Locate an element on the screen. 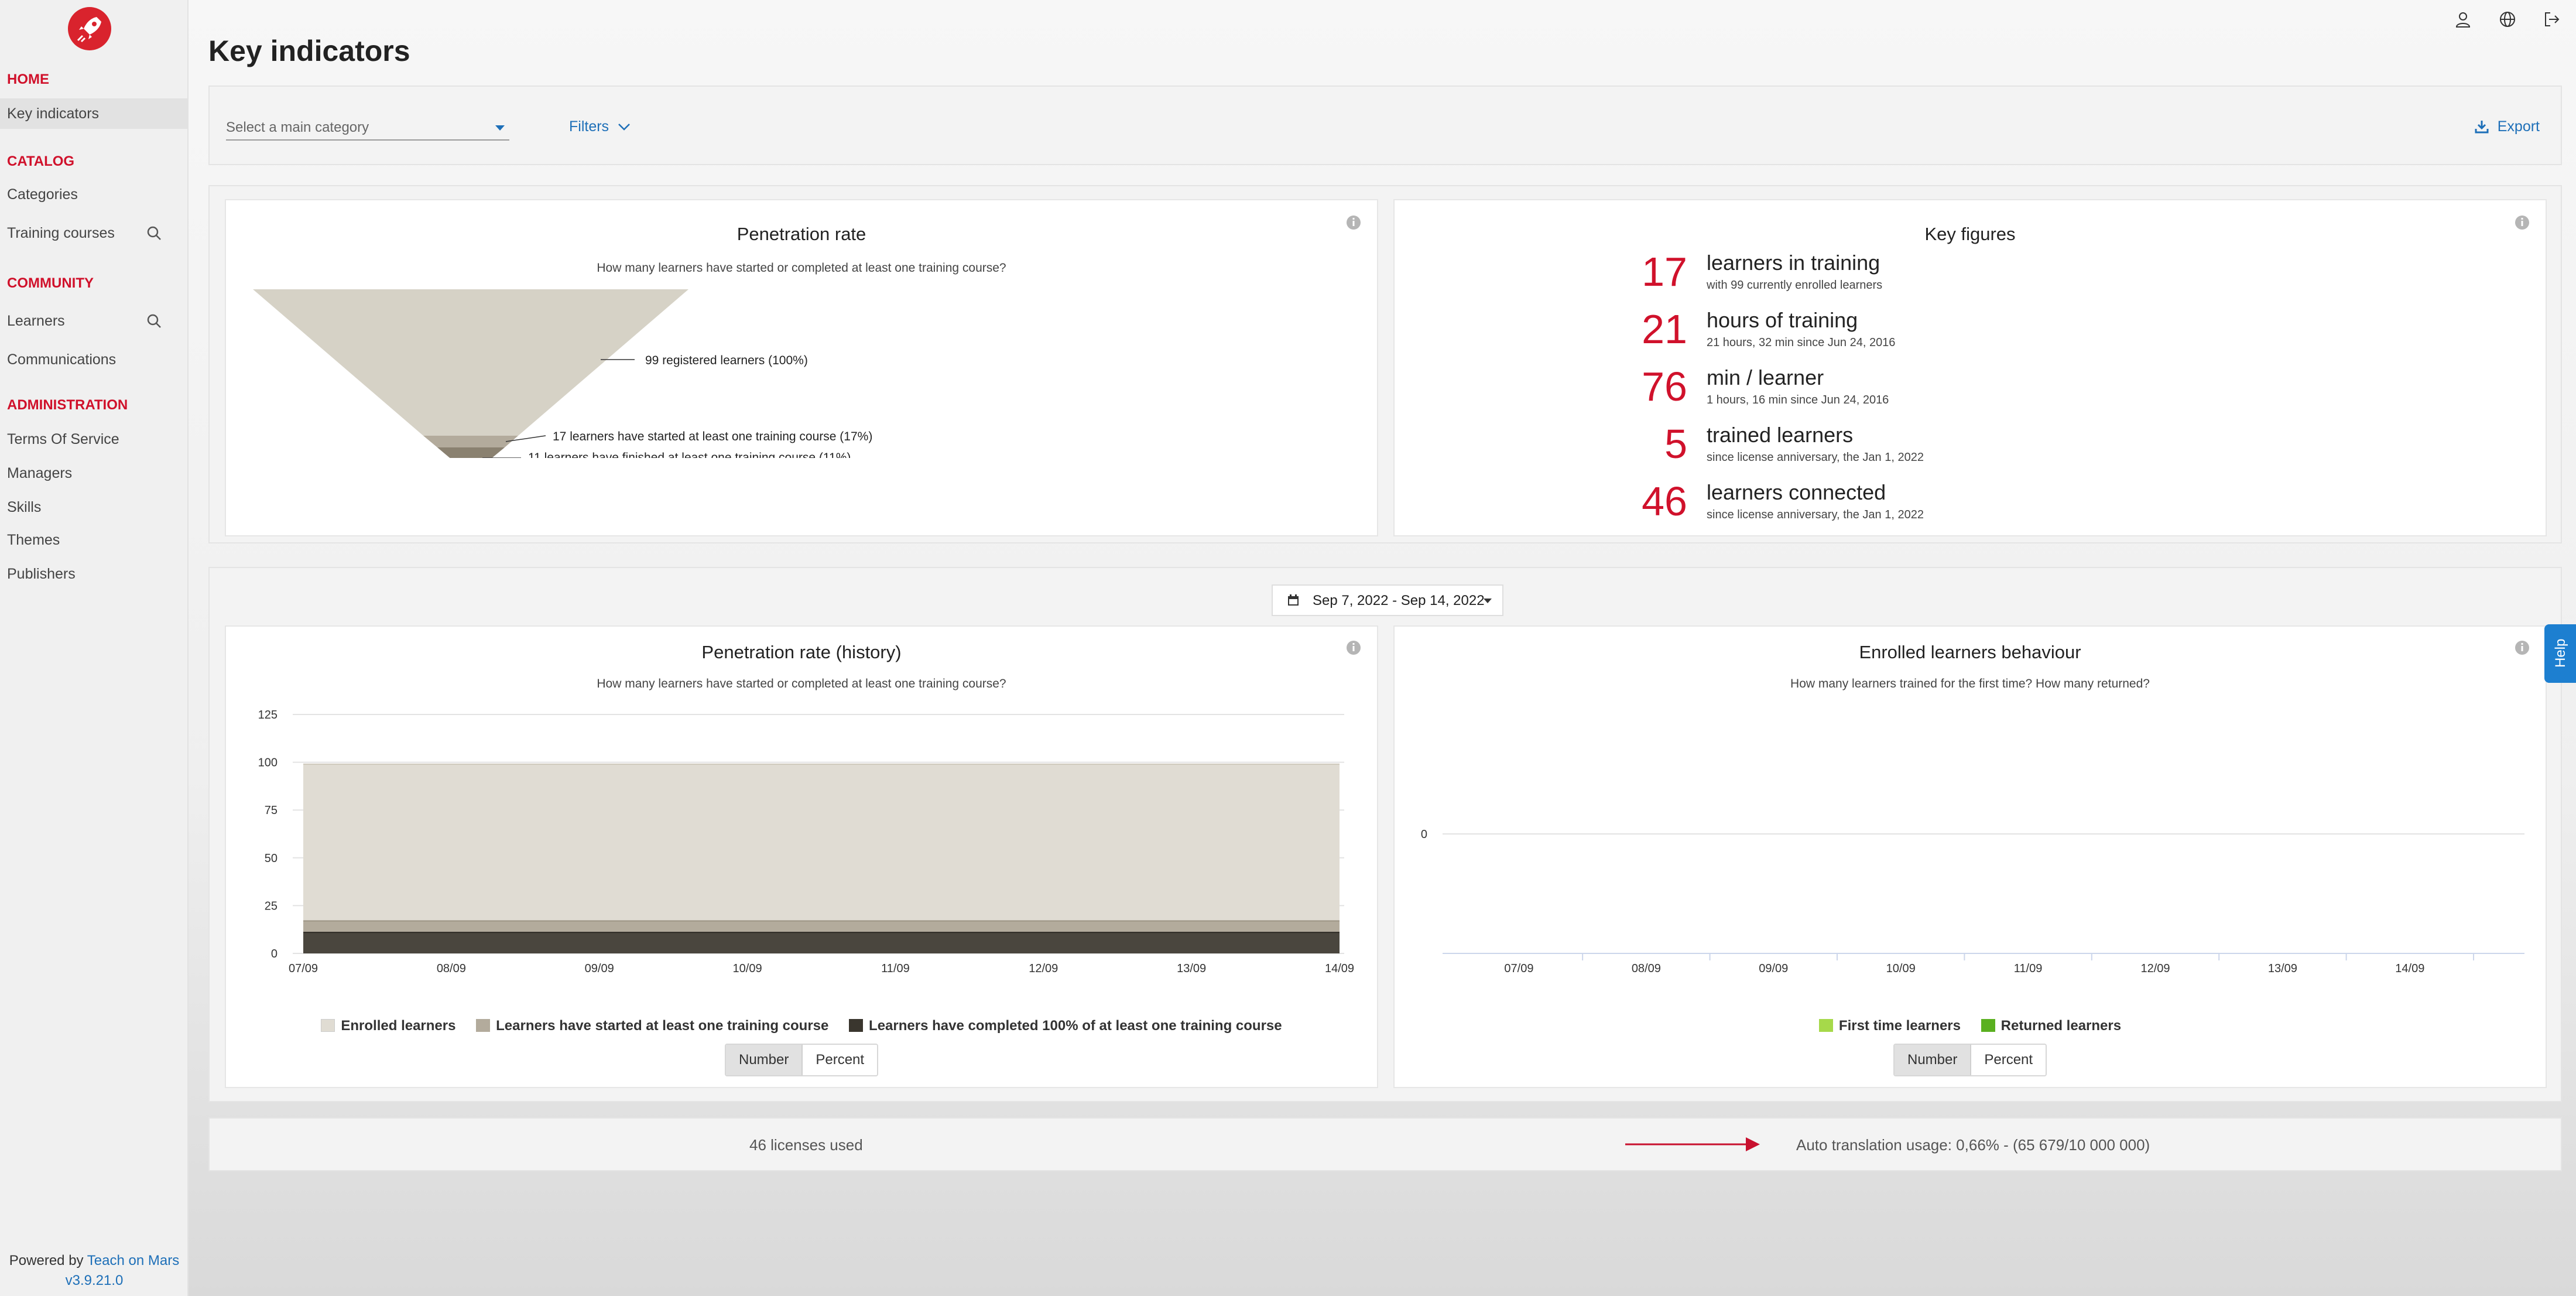 This screenshot has width=2576, height=1296. version-label: v3.9.21.0 is located at coordinates (94, 1280).